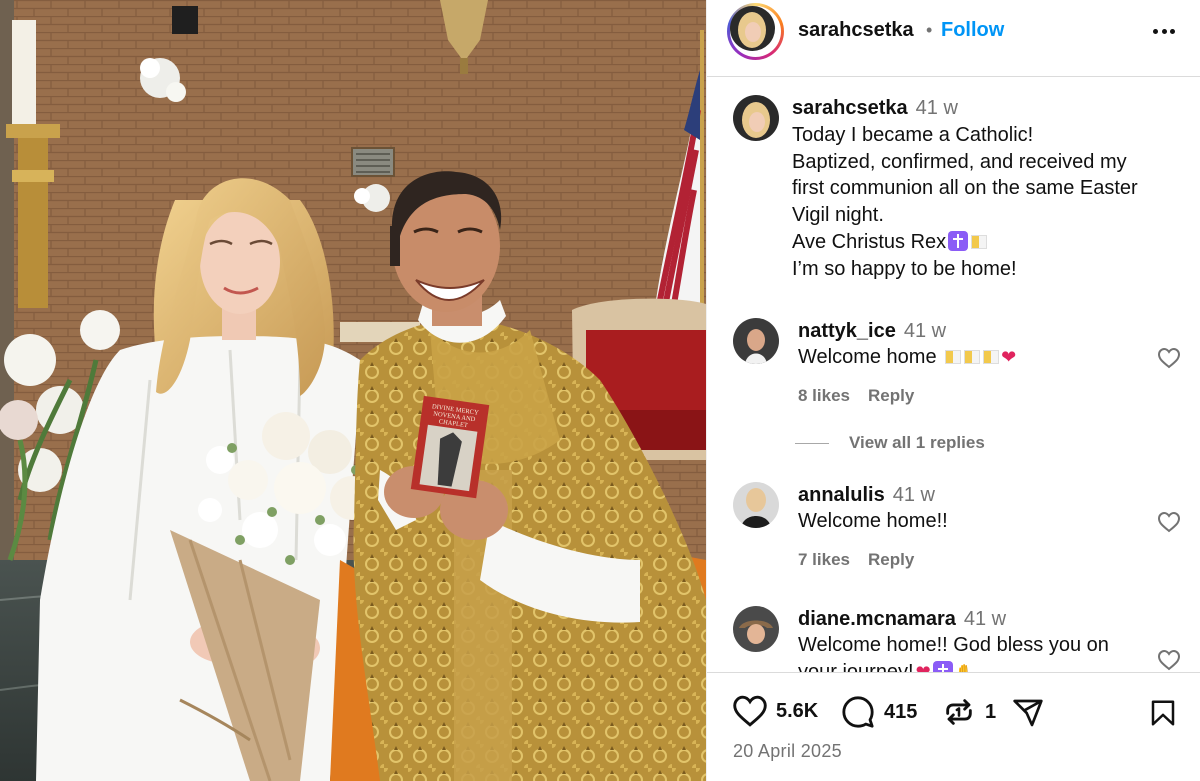 This screenshot has height=781, width=1200. I want to click on comment-meta: 8 likes Reply, so click(865, 396).